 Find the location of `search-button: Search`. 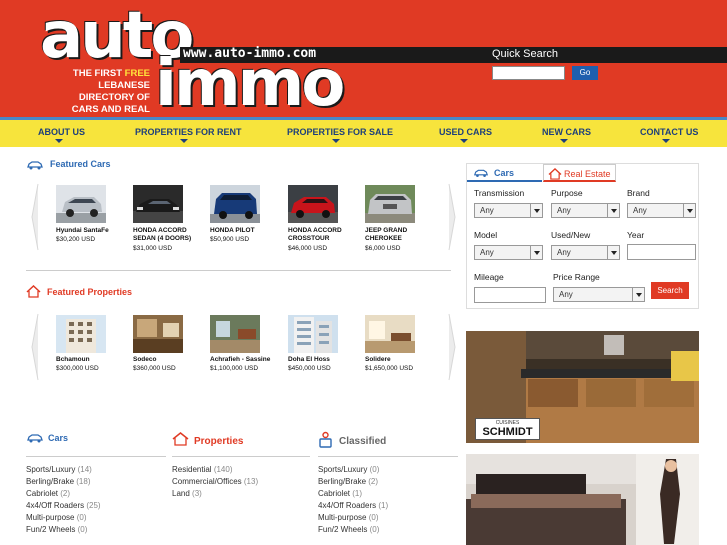

search-button: Search is located at coordinates (670, 290).